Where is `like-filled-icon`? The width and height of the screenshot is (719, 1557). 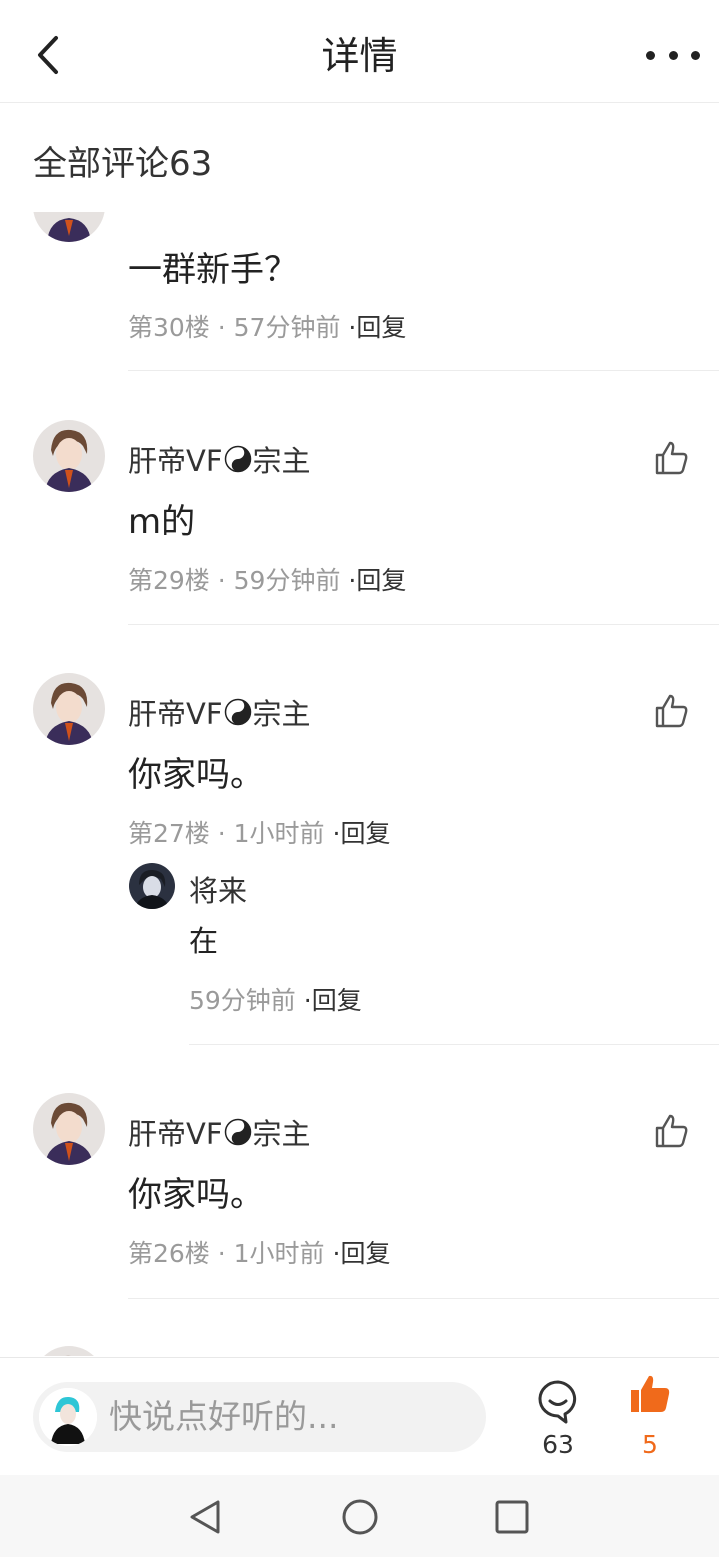 like-filled-icon is located at coordinates (650, 1394).